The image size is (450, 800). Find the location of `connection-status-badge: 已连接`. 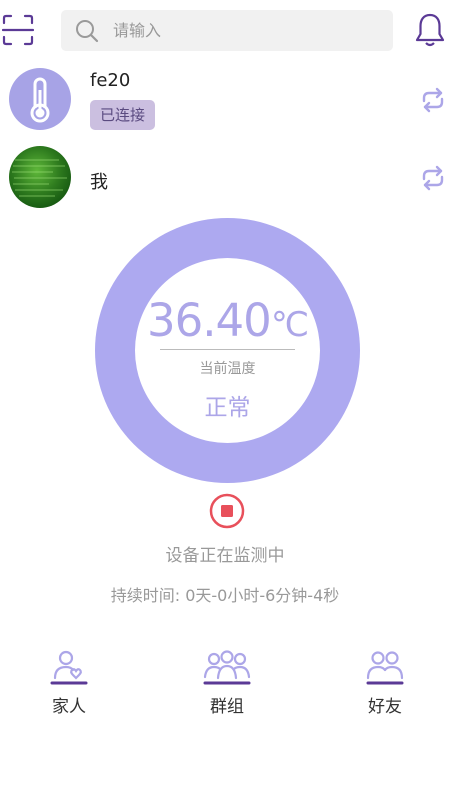

connection-status-badge: 已连接 is located at coordinates (123, 115).